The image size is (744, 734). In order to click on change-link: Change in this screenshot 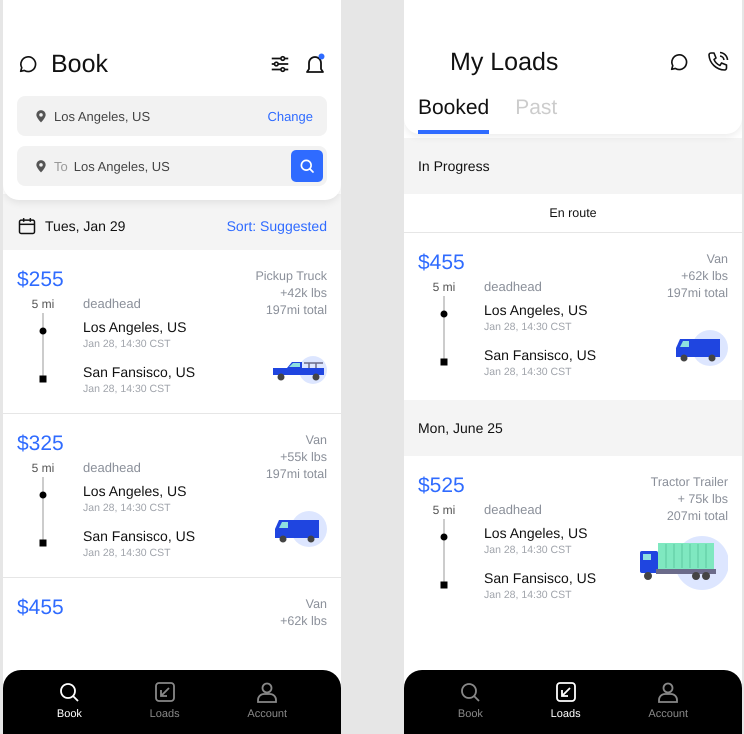, I will do `click(295, 116)`.